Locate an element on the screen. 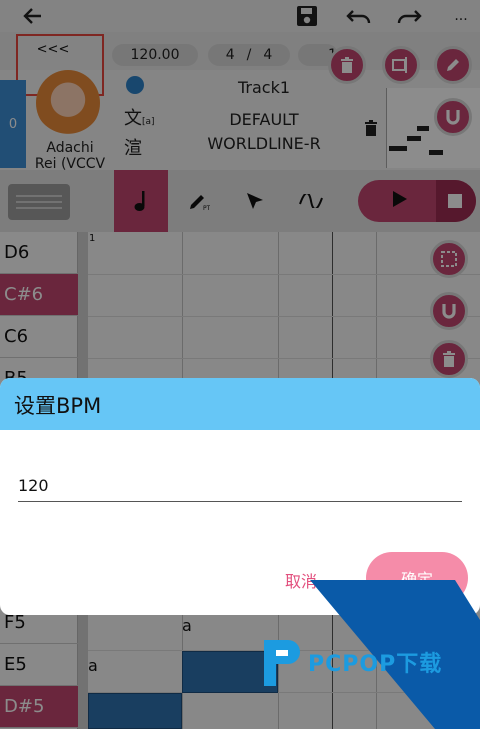  watermark-text: PCPOP下载 is located at coordinates (375, 664).